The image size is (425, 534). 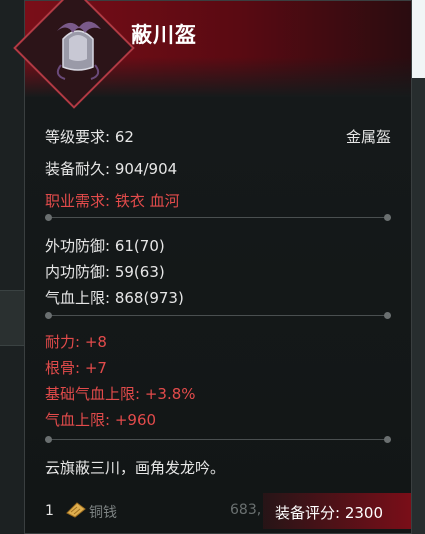 What do you see at coordinates (76, 342) in the screenshot?
I see `bonus-endurance: 耐力: +8` at bounding box center [76, 342].